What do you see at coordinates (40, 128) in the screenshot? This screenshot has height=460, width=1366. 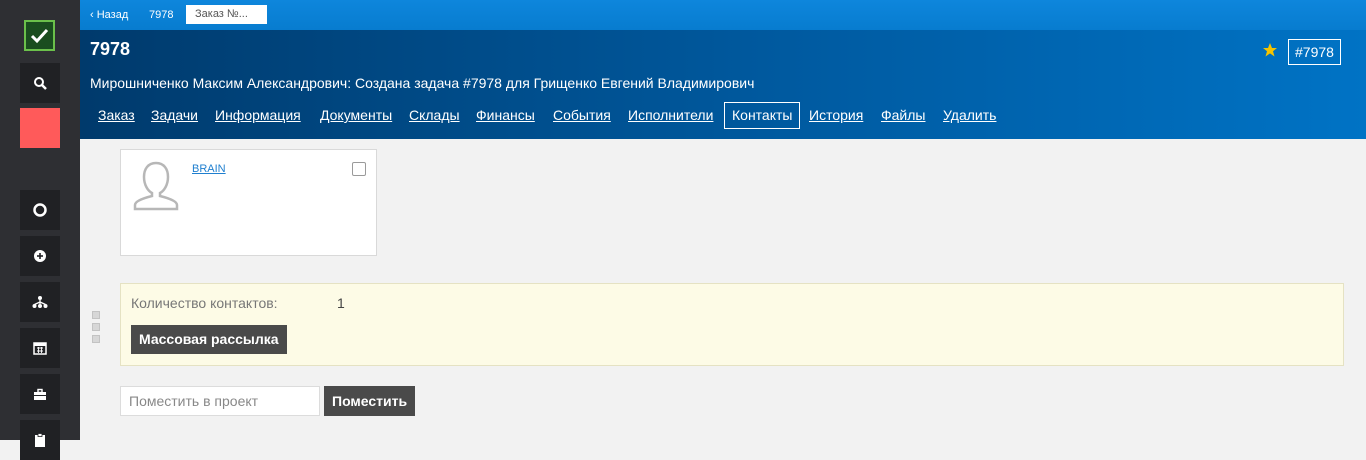 I see `status-color-square` at bounding box center [40, 128].